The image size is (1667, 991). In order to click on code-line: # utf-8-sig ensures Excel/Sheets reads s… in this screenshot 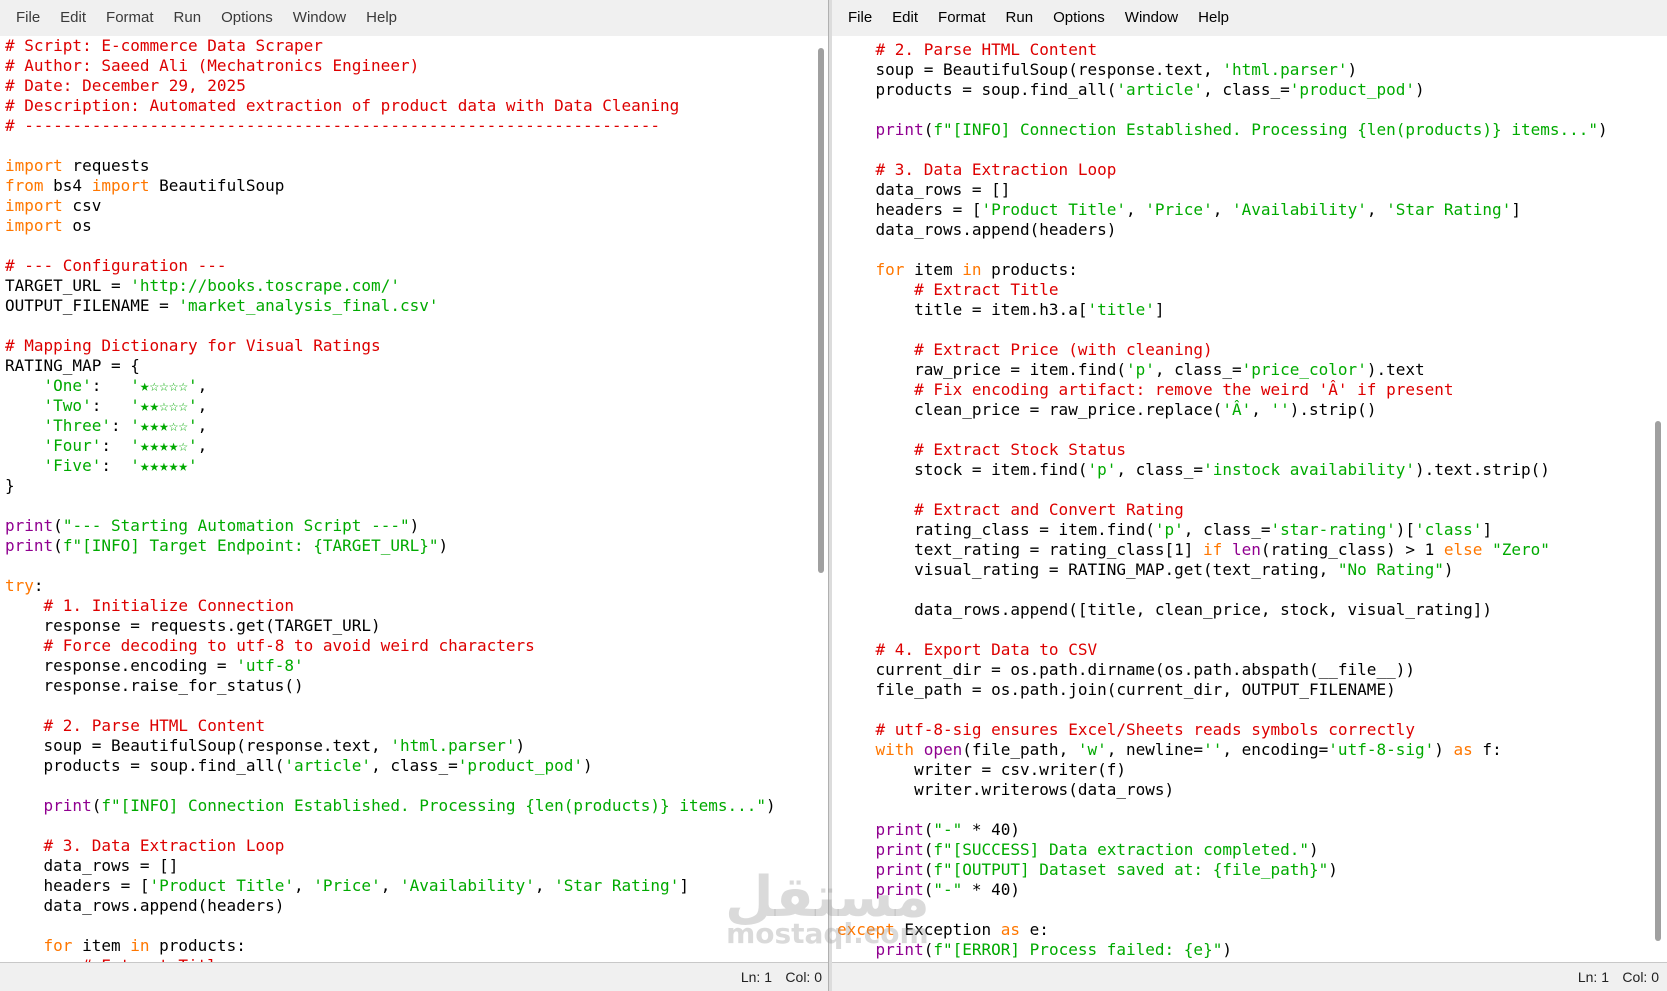, I will do `click(1222, 730)`.